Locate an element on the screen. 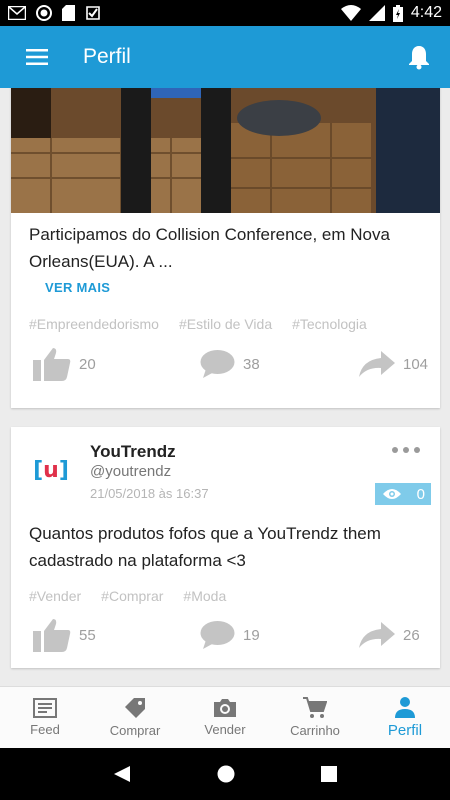 This screenshot has height=800, width=450. nav-item-comprar: Comprar is located at coordinates (135, 717).